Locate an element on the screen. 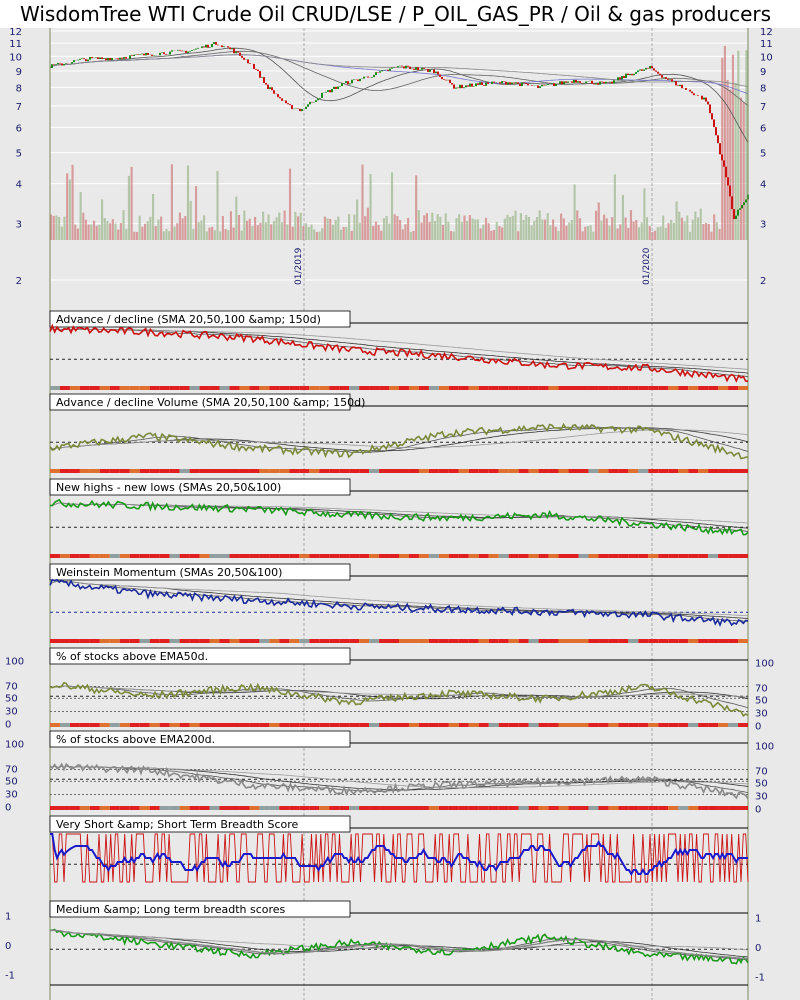 The image size is (800, 1000). price-axis-tick-right: 3 is located at coordinates (763, 225).